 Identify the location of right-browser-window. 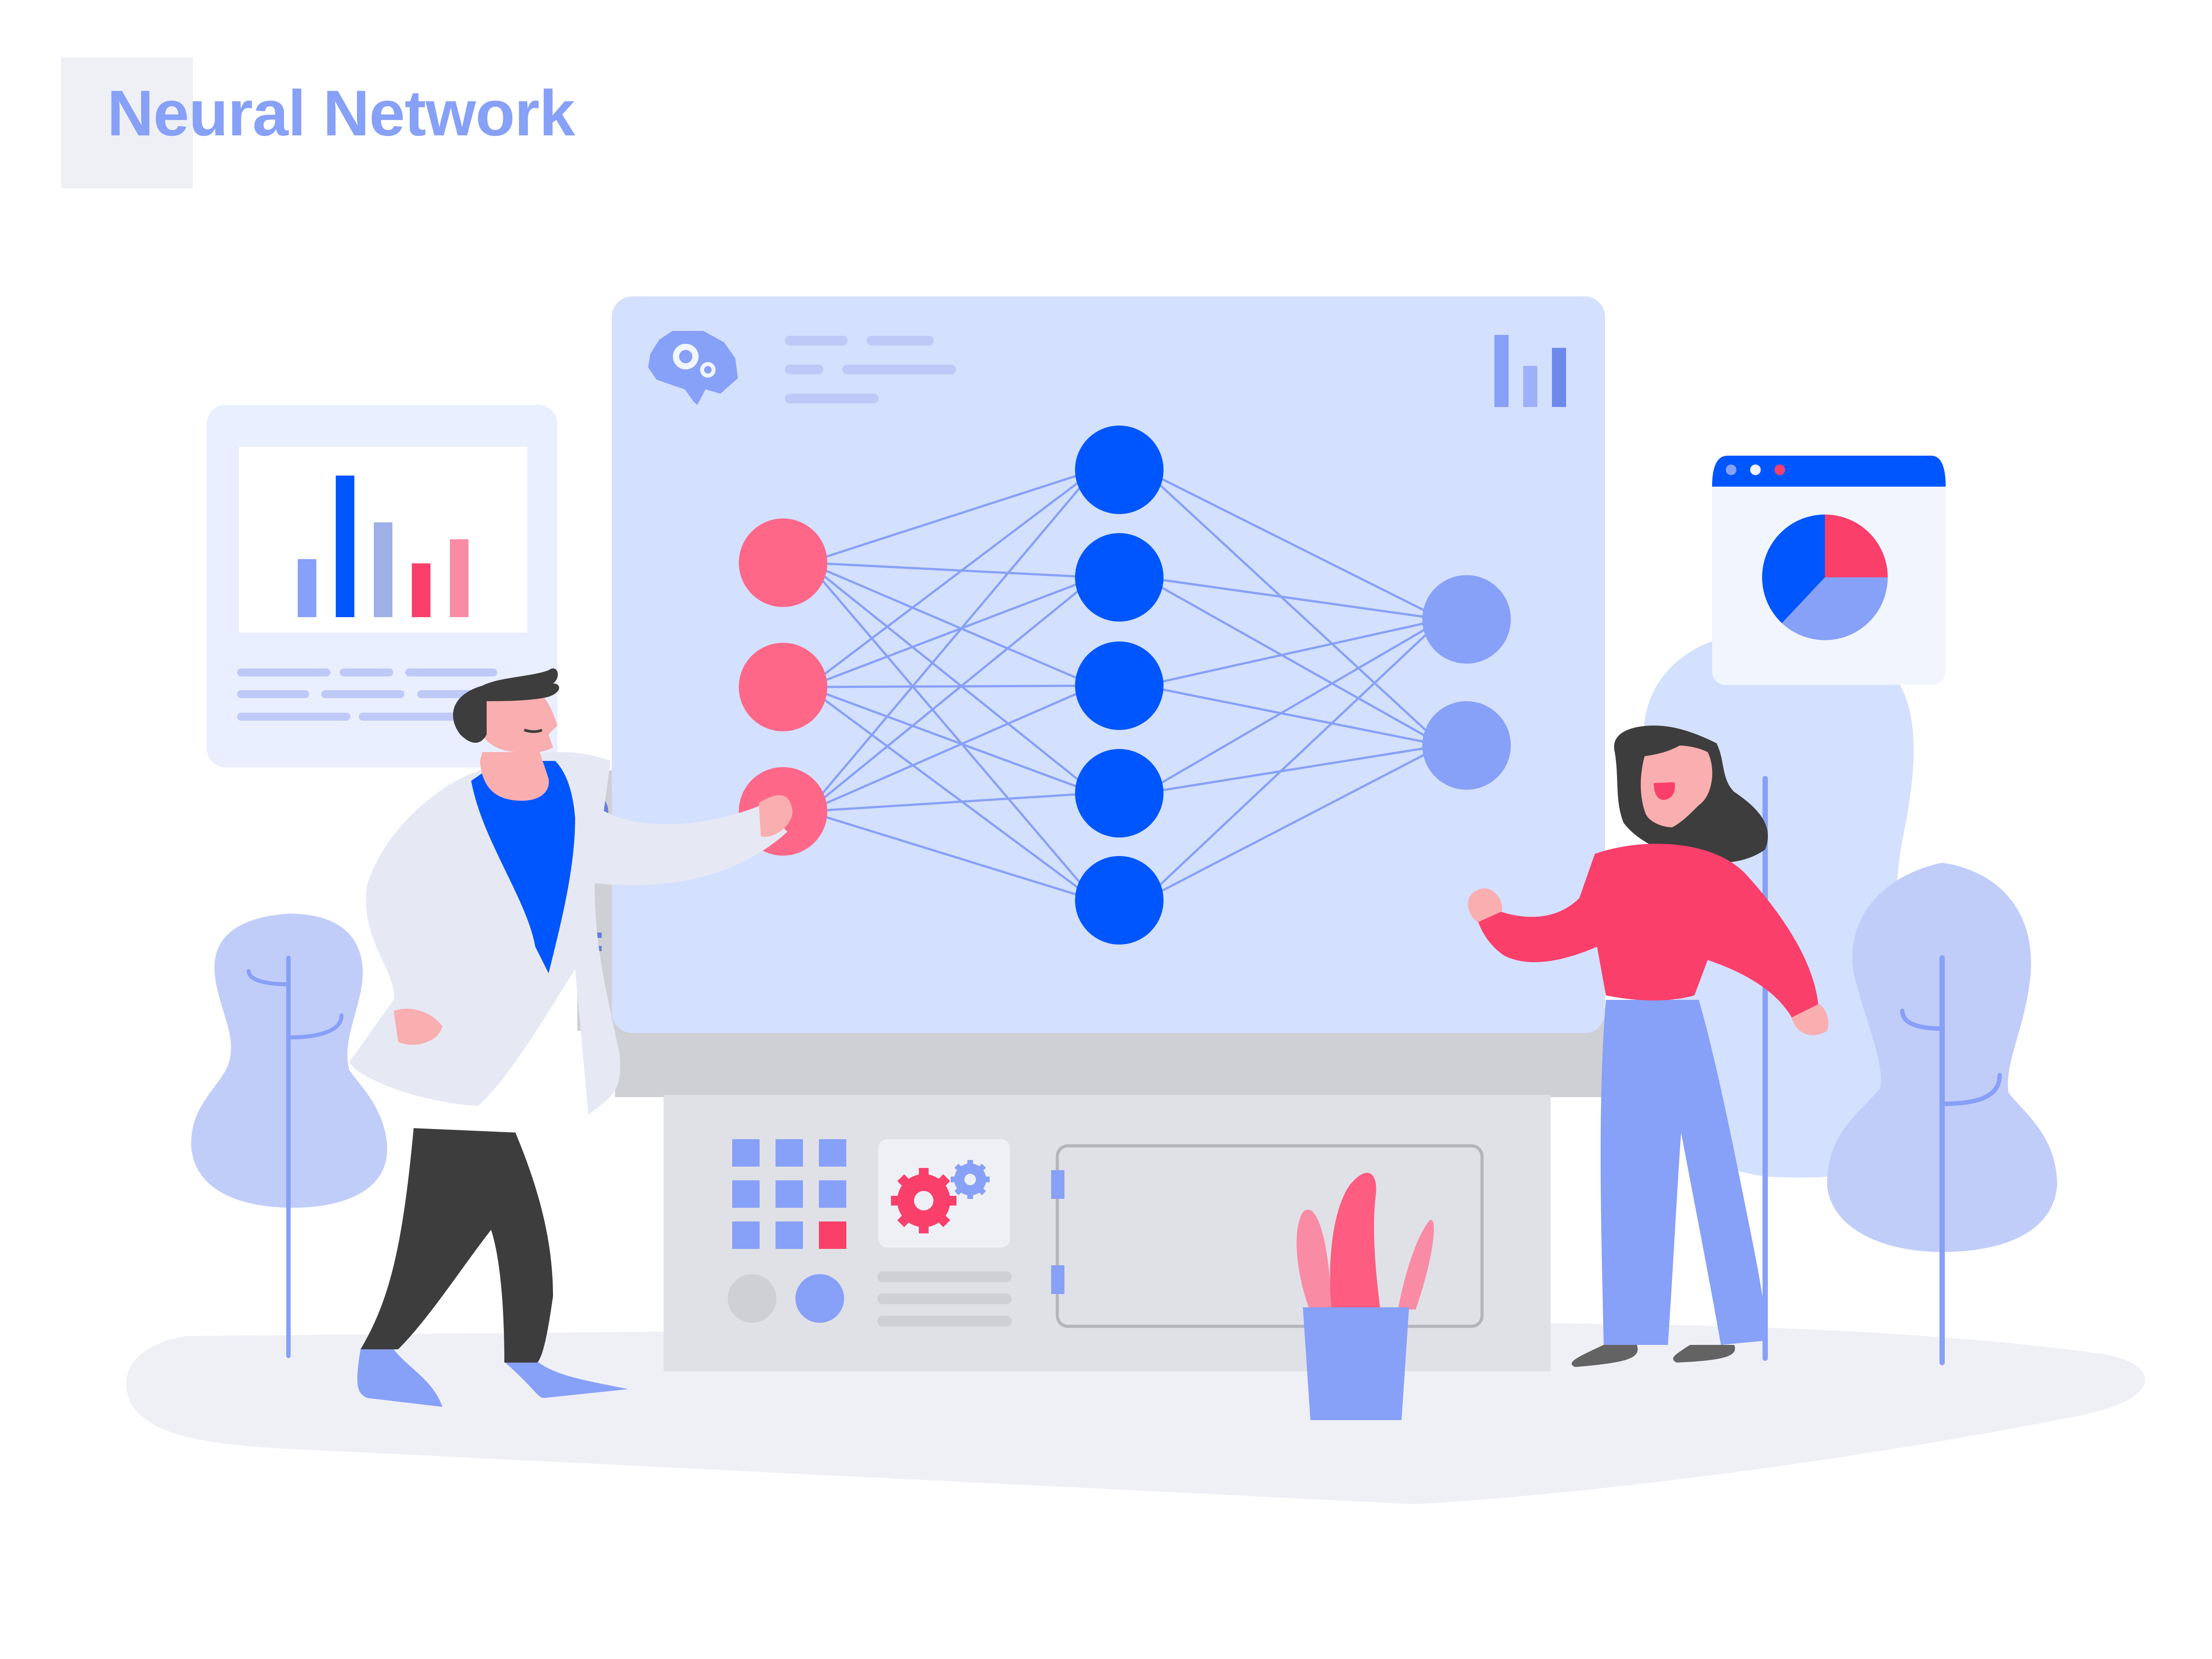
(1829, 571).